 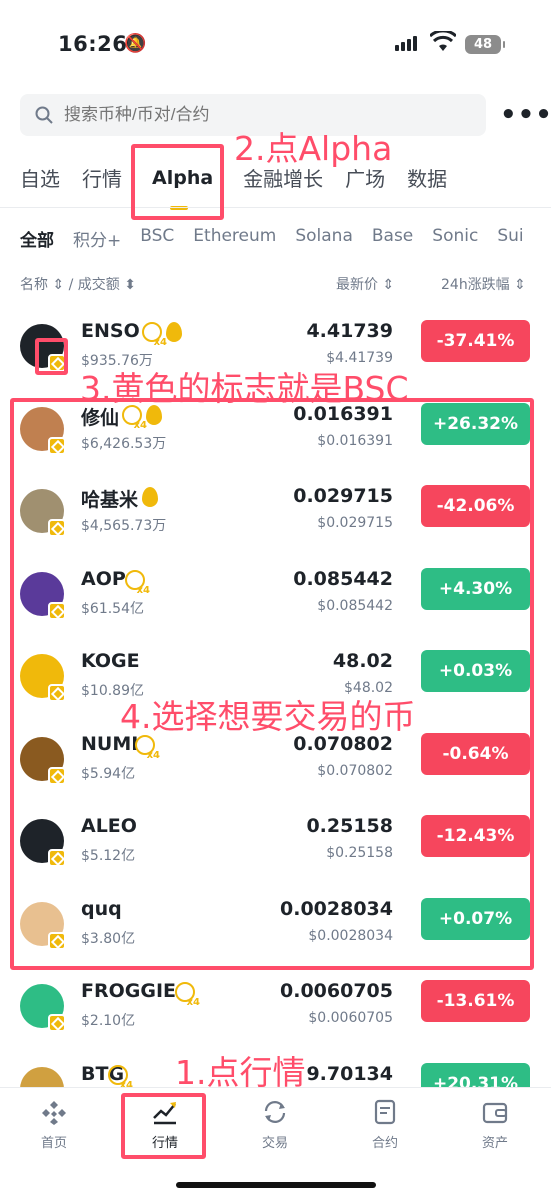 What do you see at coordinates (268, 716) in the screenshot?
I see `annotation-step-4: 4.选择想要交易的币` at bounding box center [268, 716].